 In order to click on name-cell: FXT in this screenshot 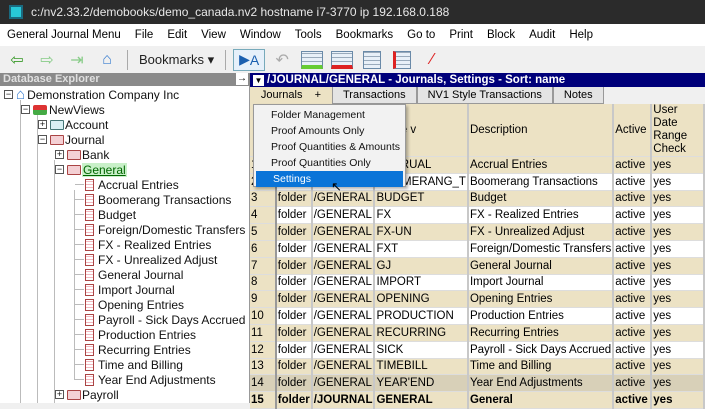, I will do `click(421, 249)`.